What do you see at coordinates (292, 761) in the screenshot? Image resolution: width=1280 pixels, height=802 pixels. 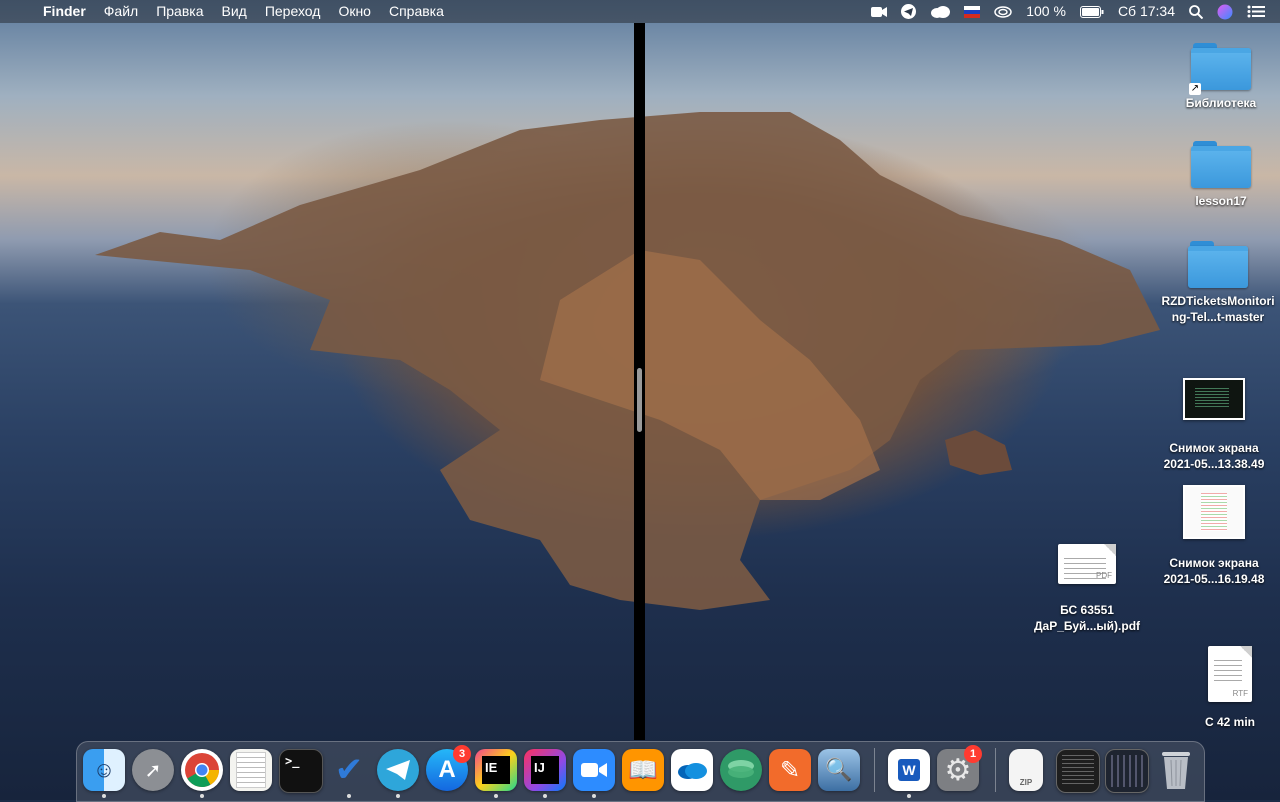 I see `terminal-icon: >_` at bounding box center [292, 761].